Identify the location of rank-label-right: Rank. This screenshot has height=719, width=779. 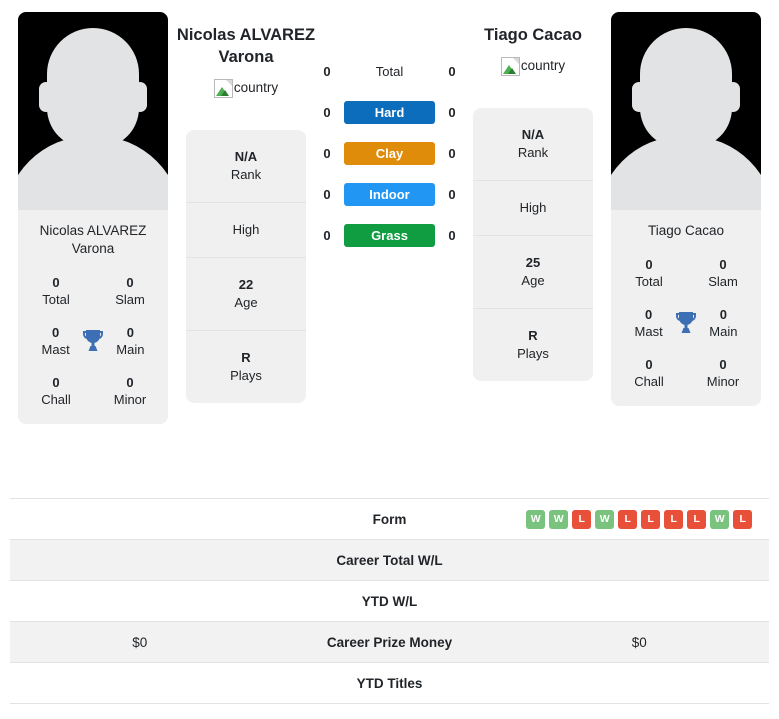
(533, 152).